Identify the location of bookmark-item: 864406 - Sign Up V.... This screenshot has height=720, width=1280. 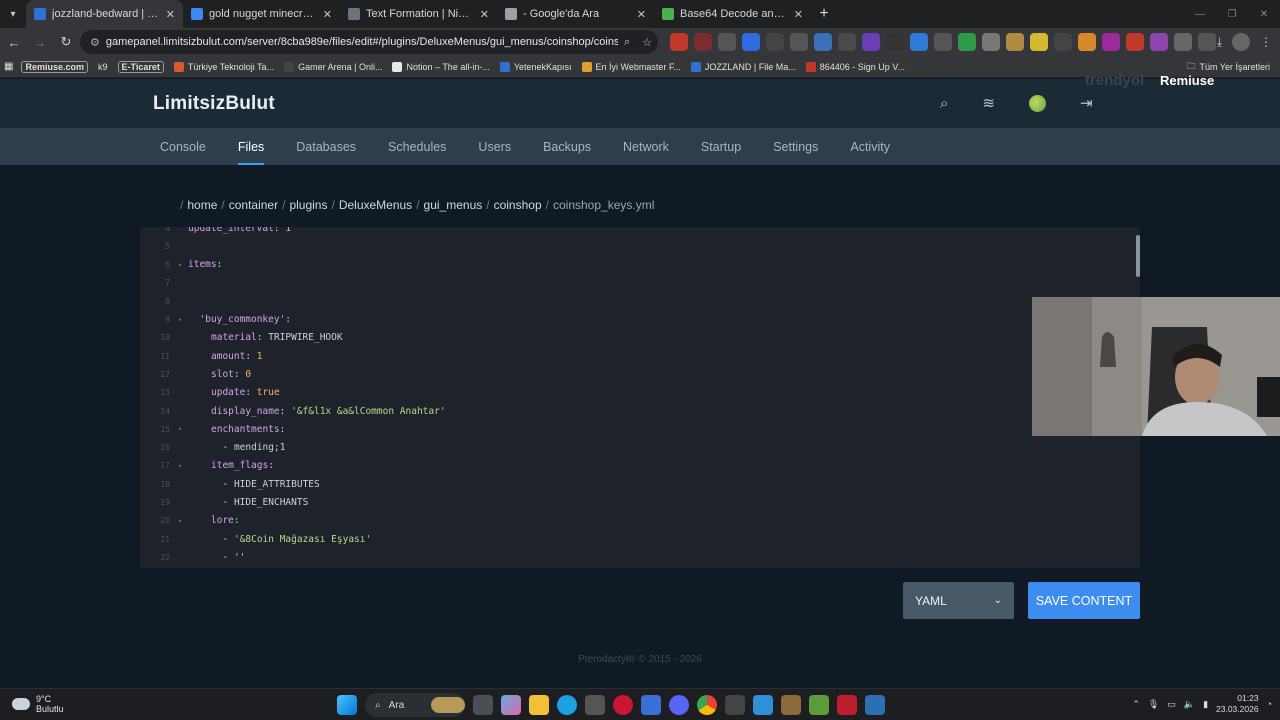
(855, 66).